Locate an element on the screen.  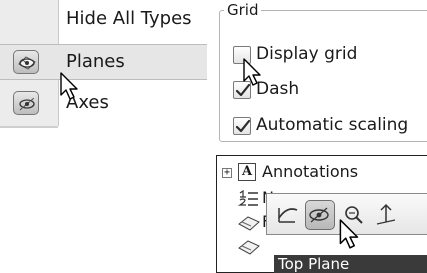
menu-item-hide-all-types: Hide All Types is located at coordinates (103, 19).